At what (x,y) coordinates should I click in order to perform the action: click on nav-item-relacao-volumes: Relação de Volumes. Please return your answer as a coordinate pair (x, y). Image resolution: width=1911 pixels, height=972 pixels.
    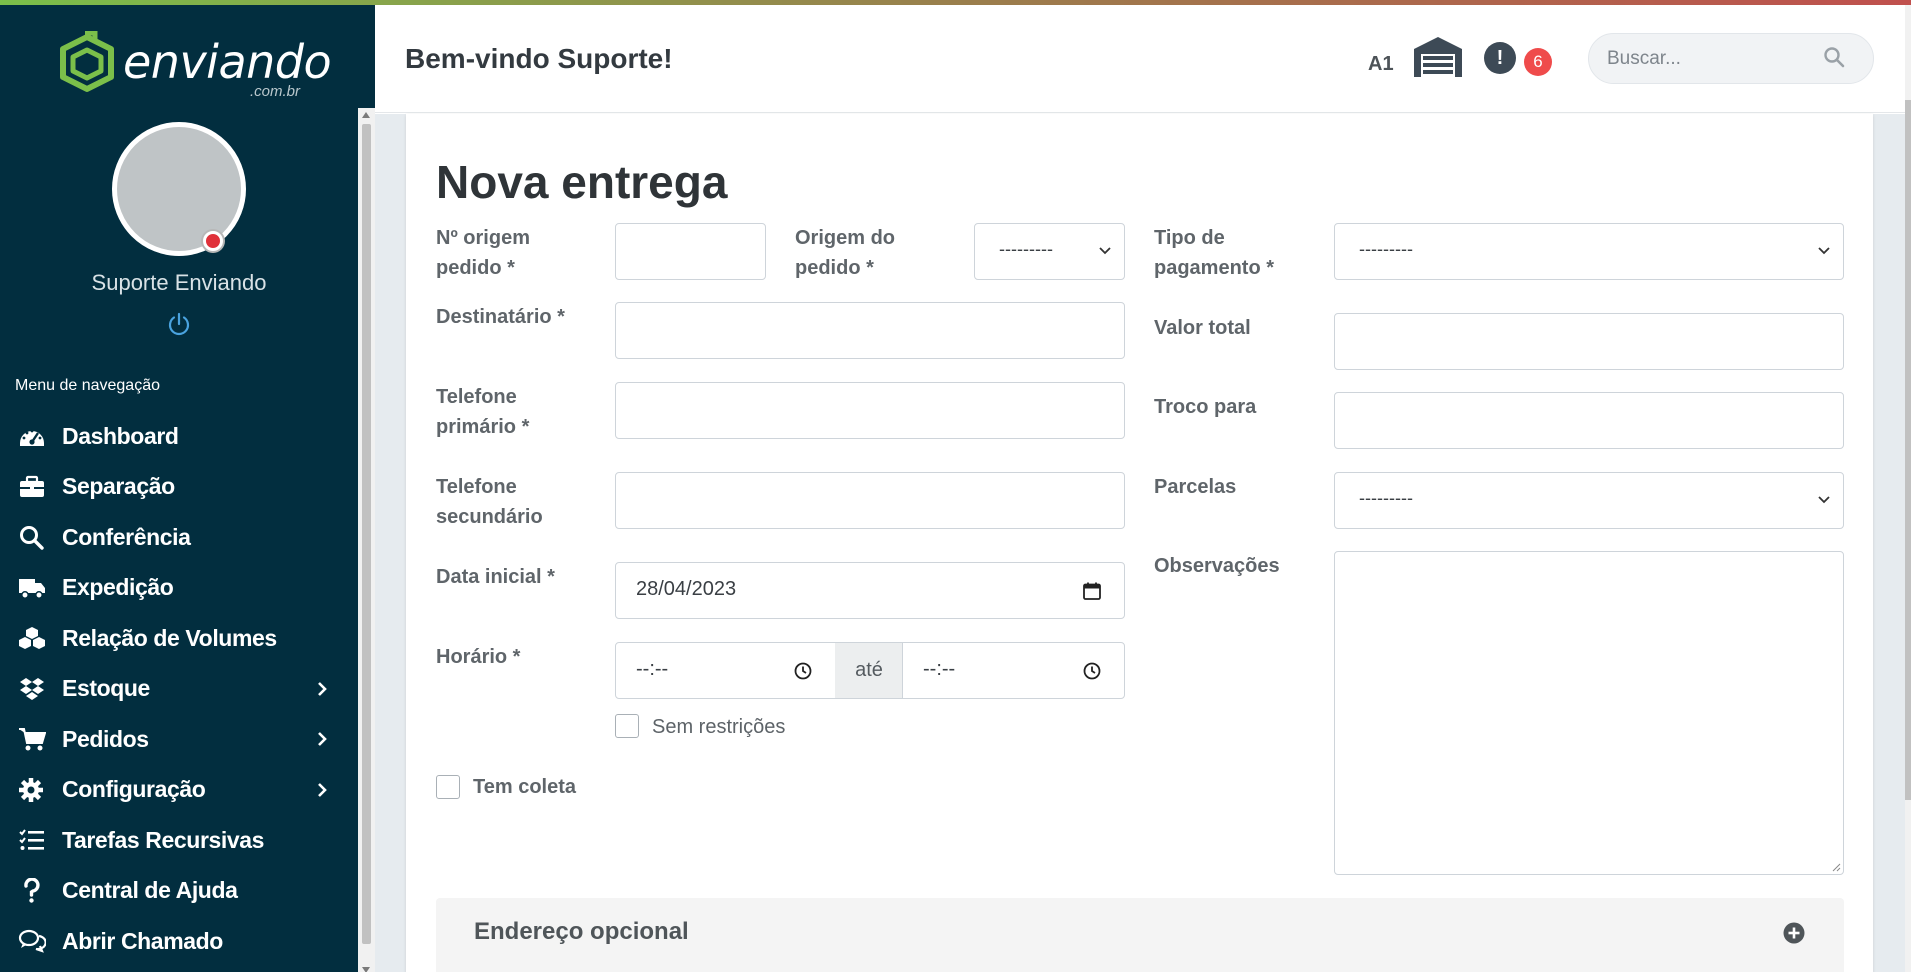
    Looking at the image, I should click on (179, 638).